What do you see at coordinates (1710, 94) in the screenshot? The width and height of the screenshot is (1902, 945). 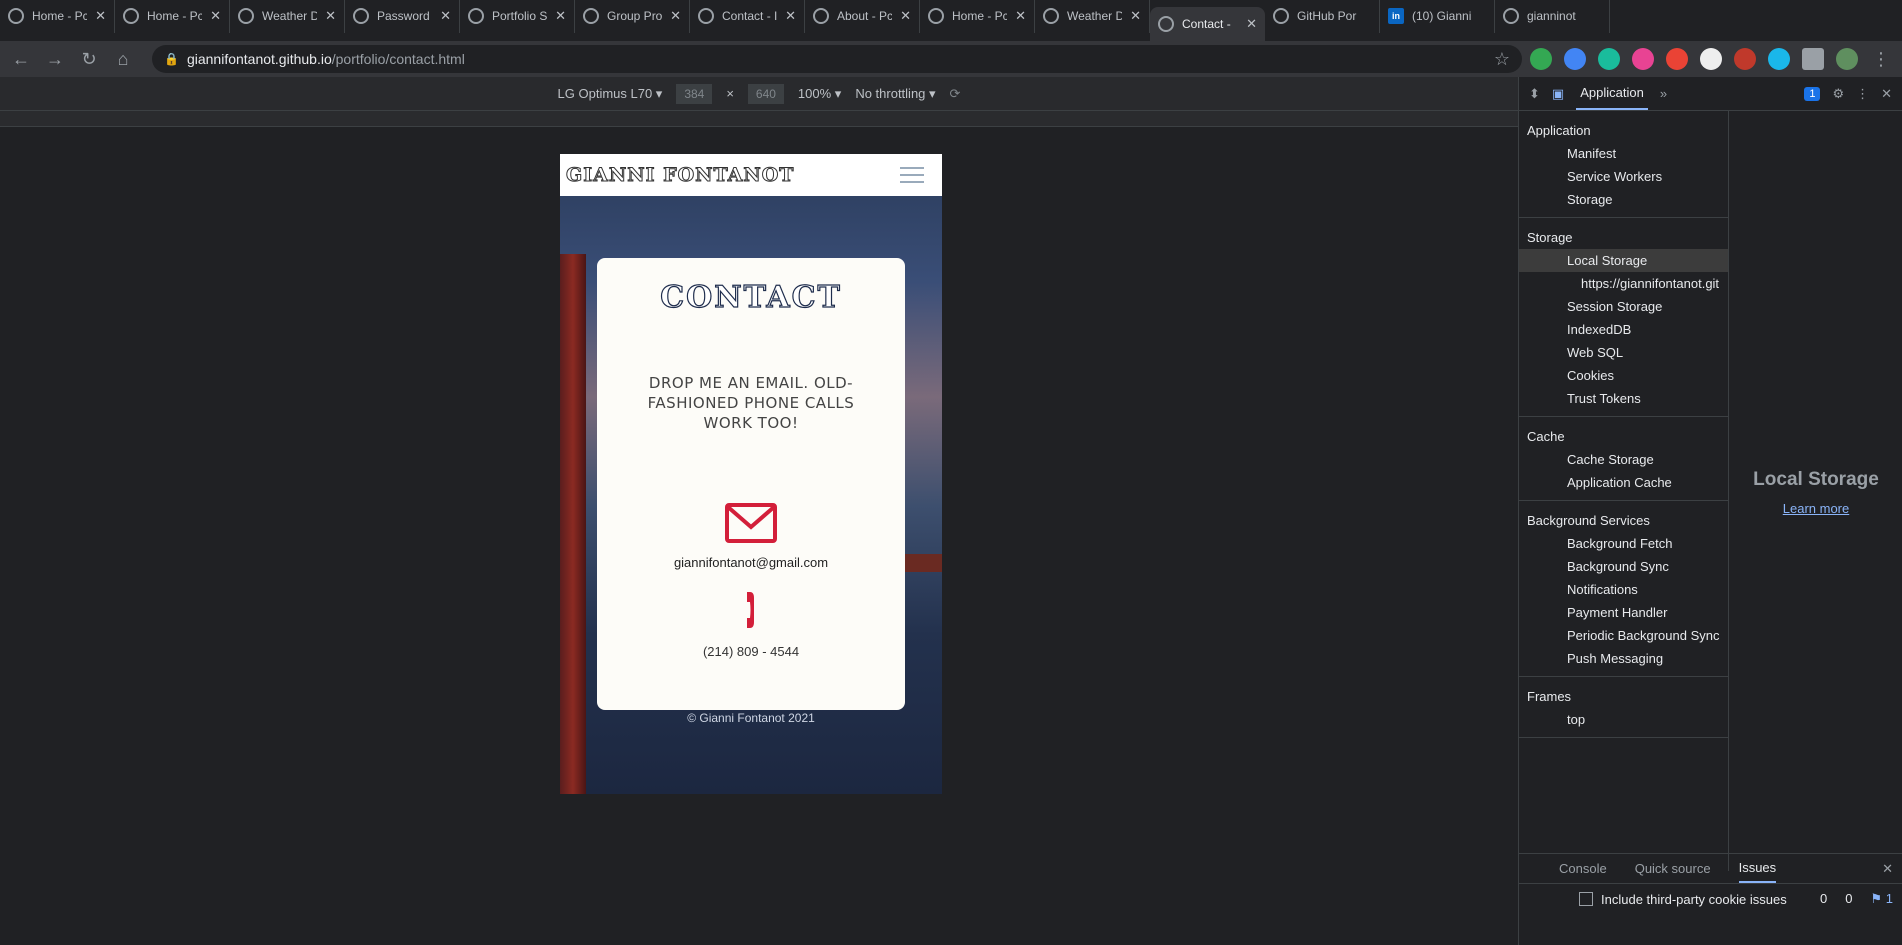 I see `devtools-header: ⬍ ▣ Application » 1 ⚙ ⋮ ✕` at bounding box center [1710, 94].